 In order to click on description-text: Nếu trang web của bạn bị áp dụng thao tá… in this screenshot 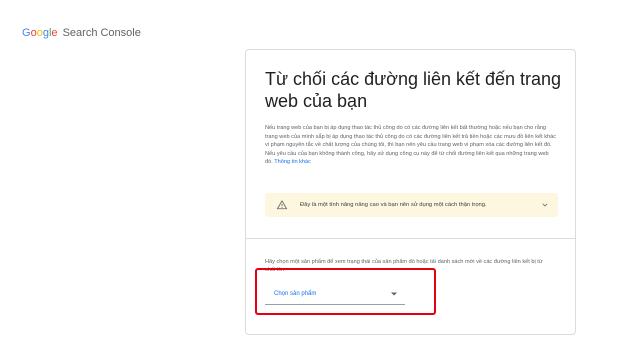, I will do `click(411, 145)`.